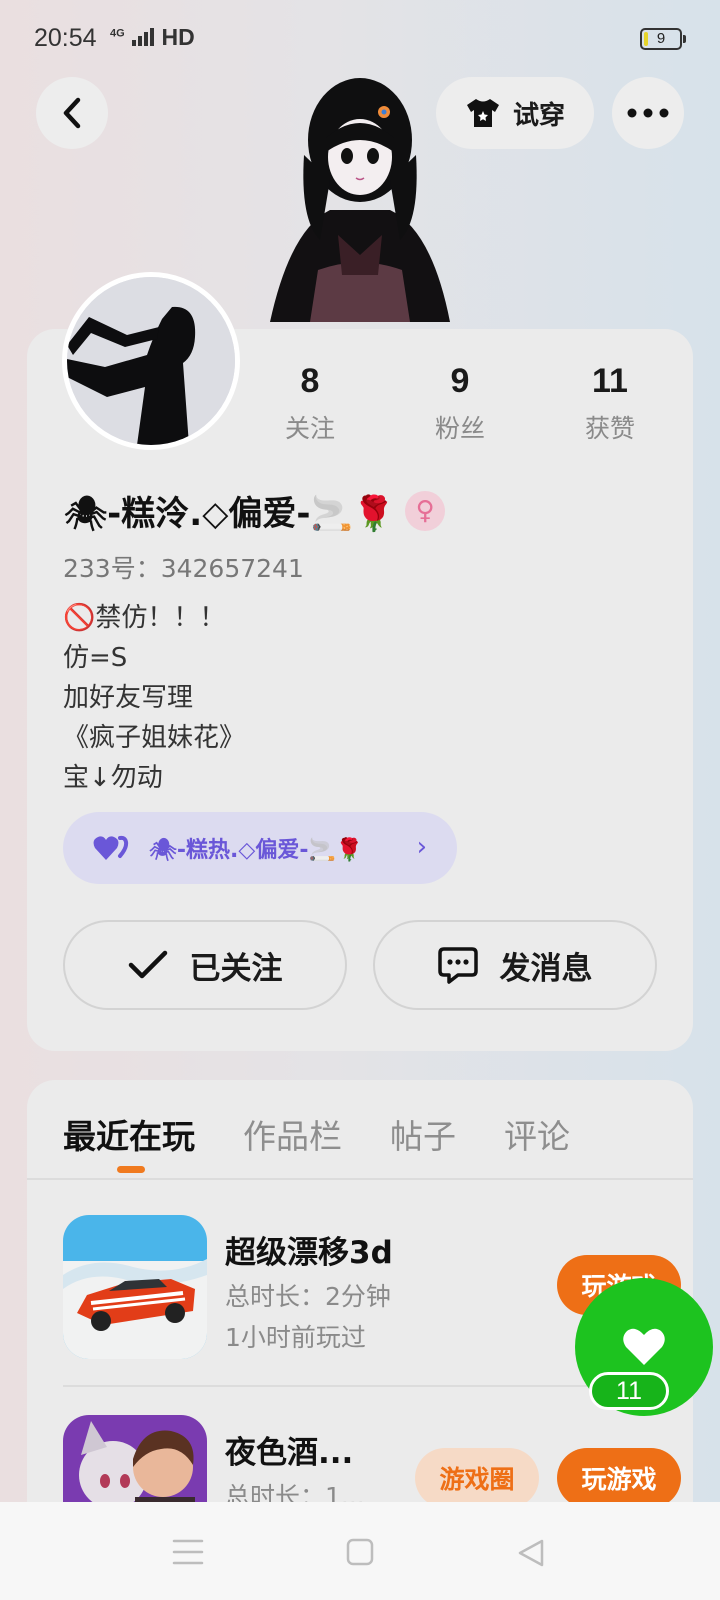 Image resolution: width=720 pixels, height=1600 pixels. I want to click on checkmark-icon, so click(147, 964).